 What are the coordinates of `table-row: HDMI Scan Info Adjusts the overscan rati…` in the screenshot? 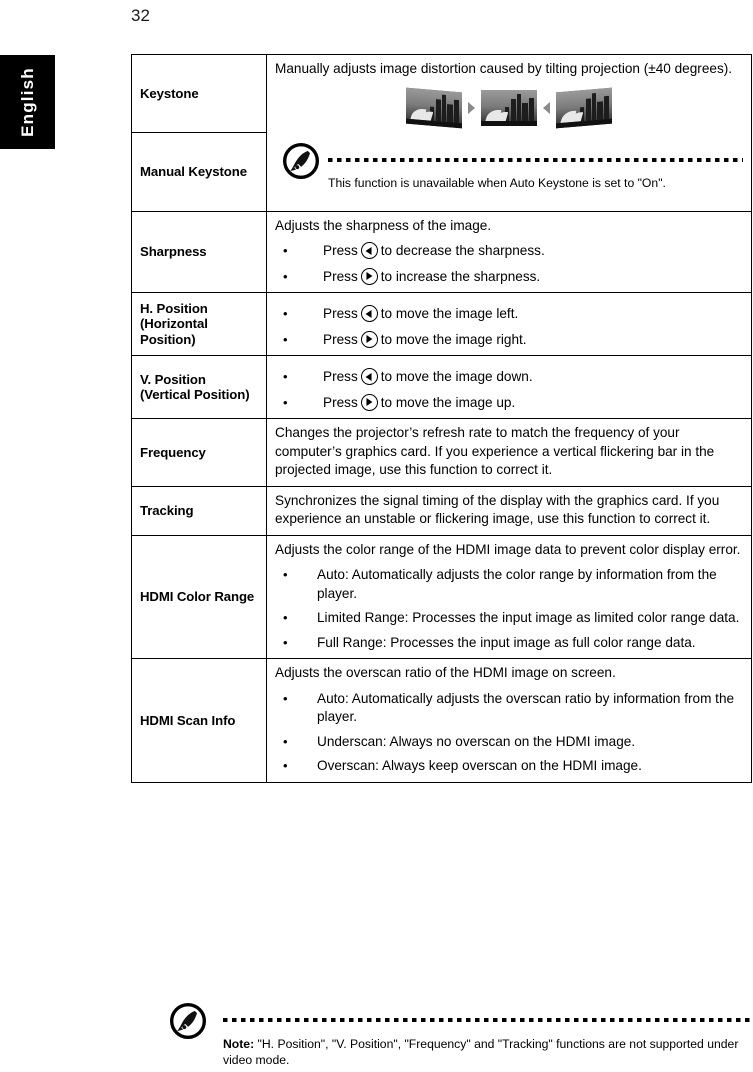 It's located at (441, 720).